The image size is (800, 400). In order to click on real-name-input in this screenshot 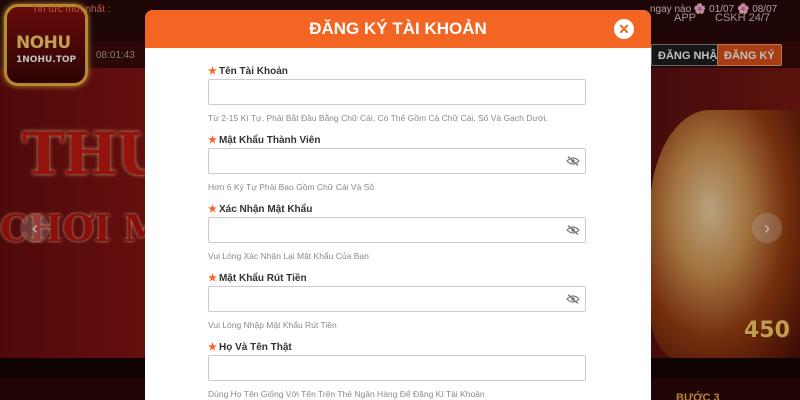, I will do `click(397, 368)`.